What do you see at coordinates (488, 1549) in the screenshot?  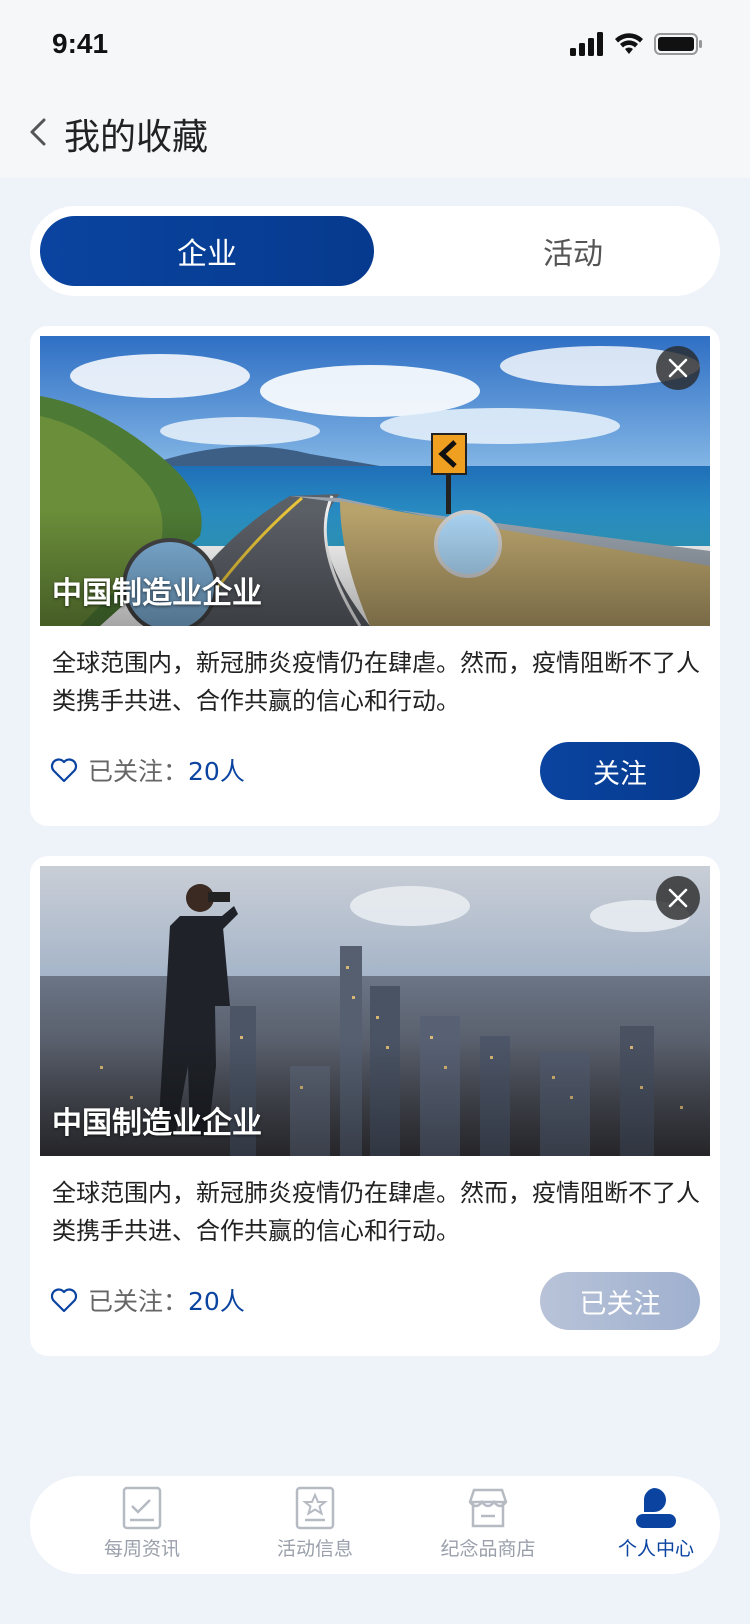 I see `tab-label: 纪念品商店` at bounding box center [488, 1549].